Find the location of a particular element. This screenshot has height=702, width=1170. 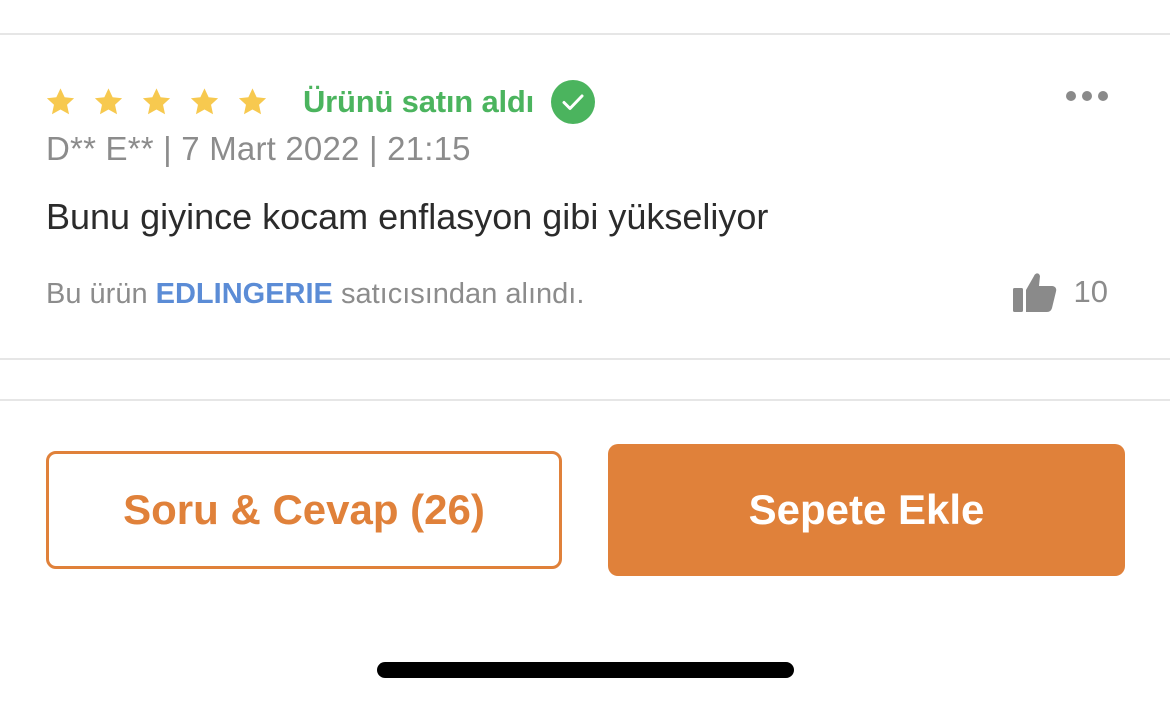

qa-button-label: Soru & Cevap (26) is located at coordinates (304, 509).